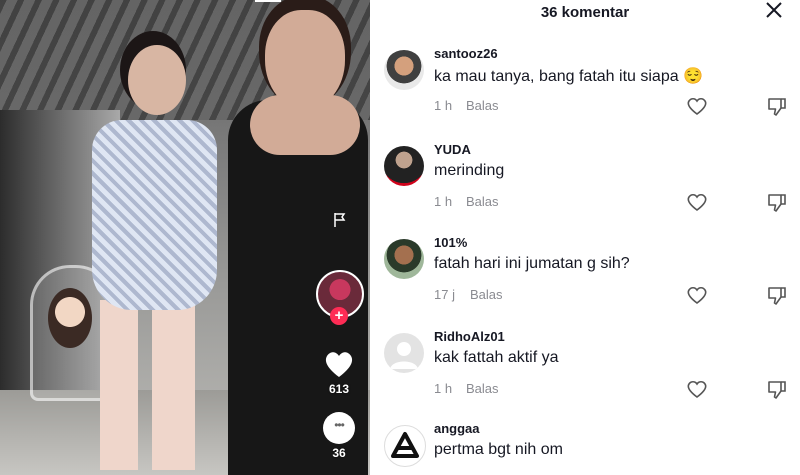 This screenshot has width=800, height=475. Describe the element at coordinates (339, 453) in the screenshot. I see `comment-count: 36` at that location.